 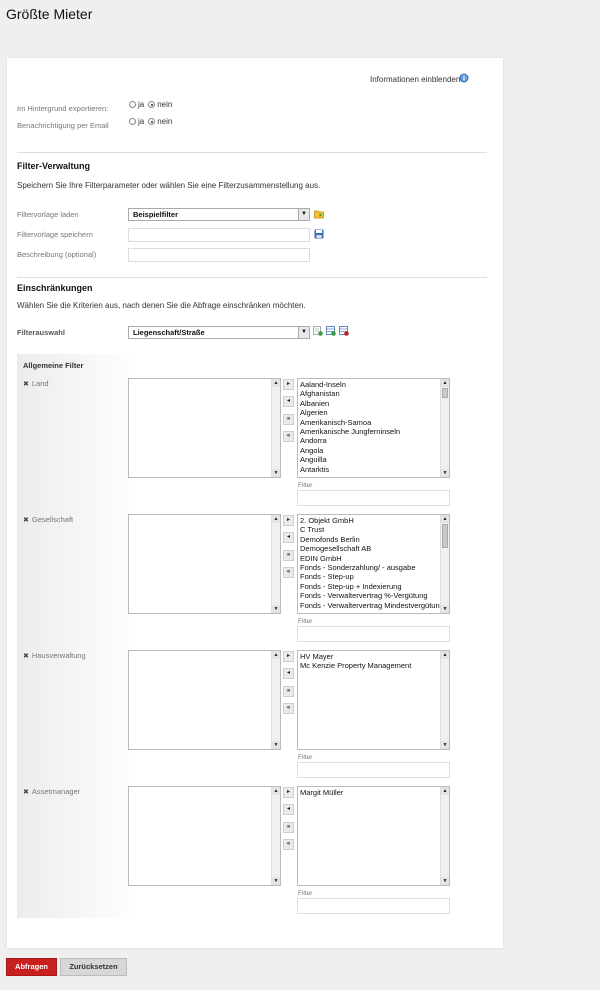 What do you see at coordinates (350, 469) in the screenshot?
I see `list-option: Antarktis` at bounding box center [350, 469].